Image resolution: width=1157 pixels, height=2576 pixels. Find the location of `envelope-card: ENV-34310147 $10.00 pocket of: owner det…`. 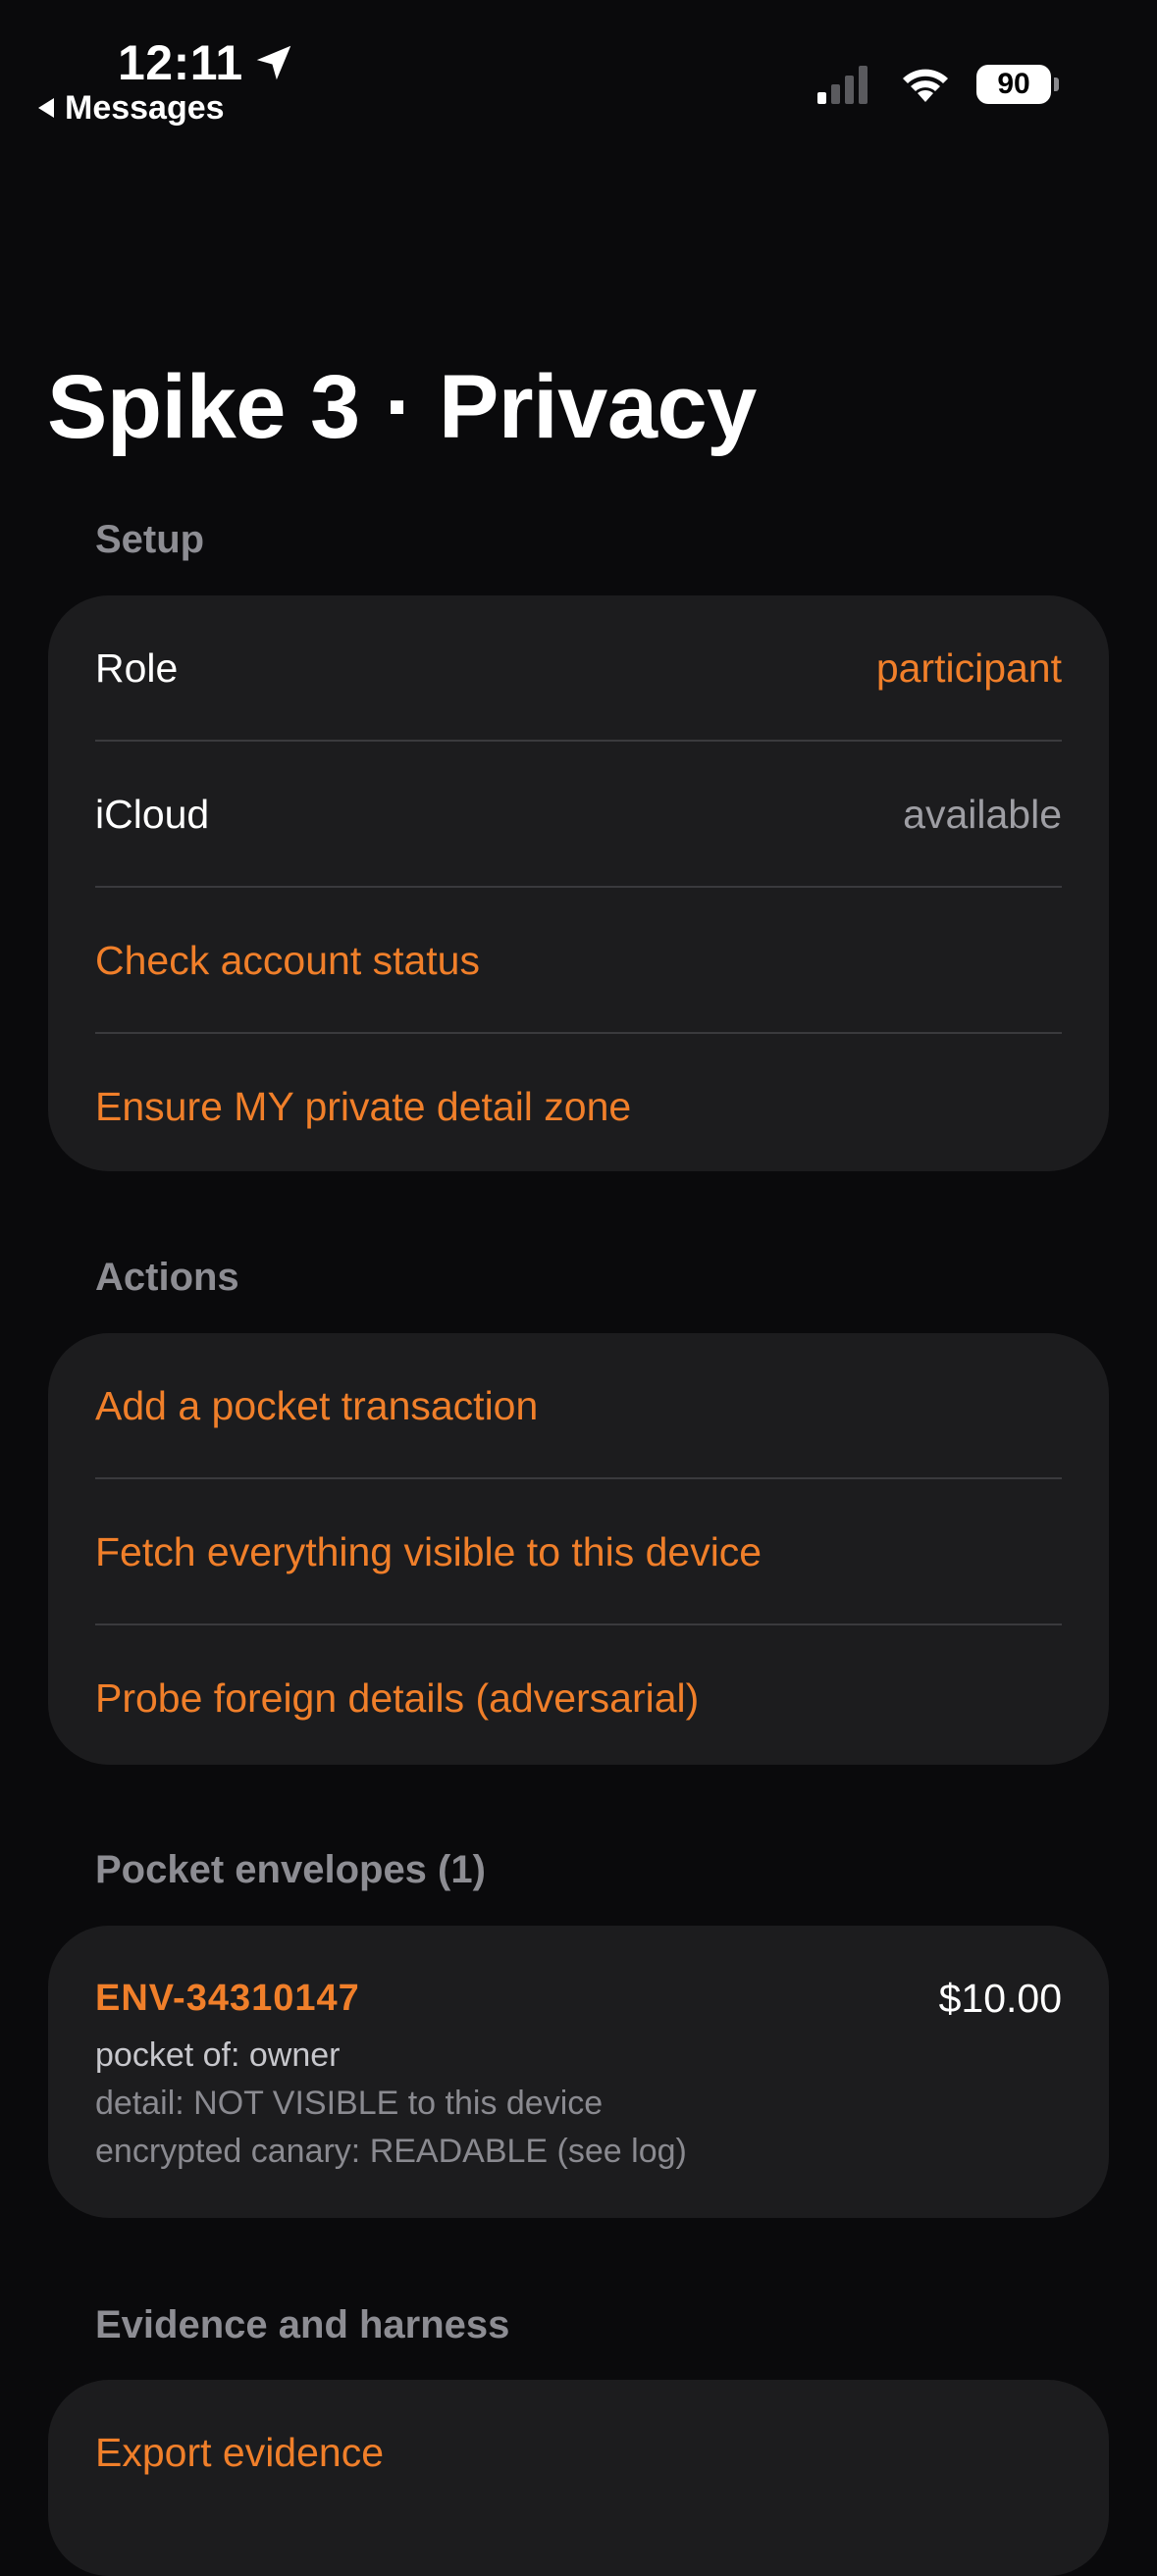

envelope-card: ENV-34310147 $10.00 pocket of: owner det… is located at coordinates (578, 2072).